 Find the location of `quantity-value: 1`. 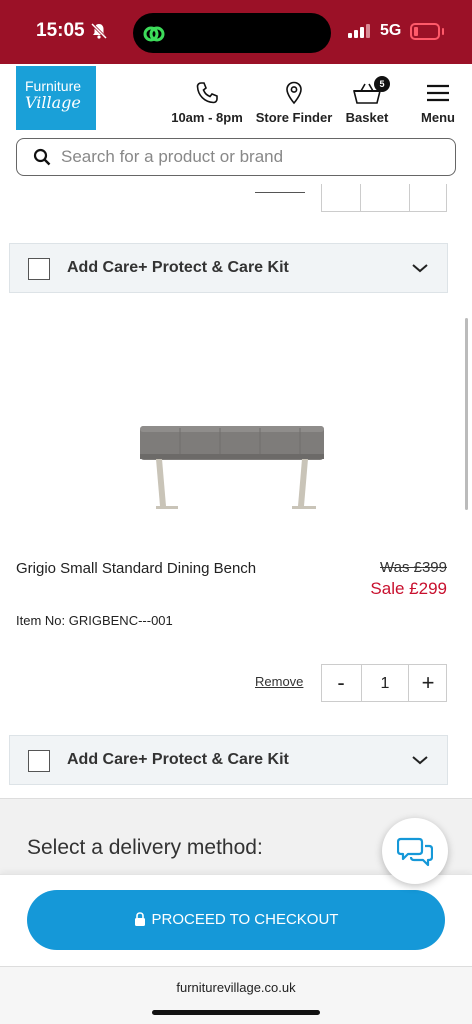

quantity-value: 1 is located at coordinates (385, 683).